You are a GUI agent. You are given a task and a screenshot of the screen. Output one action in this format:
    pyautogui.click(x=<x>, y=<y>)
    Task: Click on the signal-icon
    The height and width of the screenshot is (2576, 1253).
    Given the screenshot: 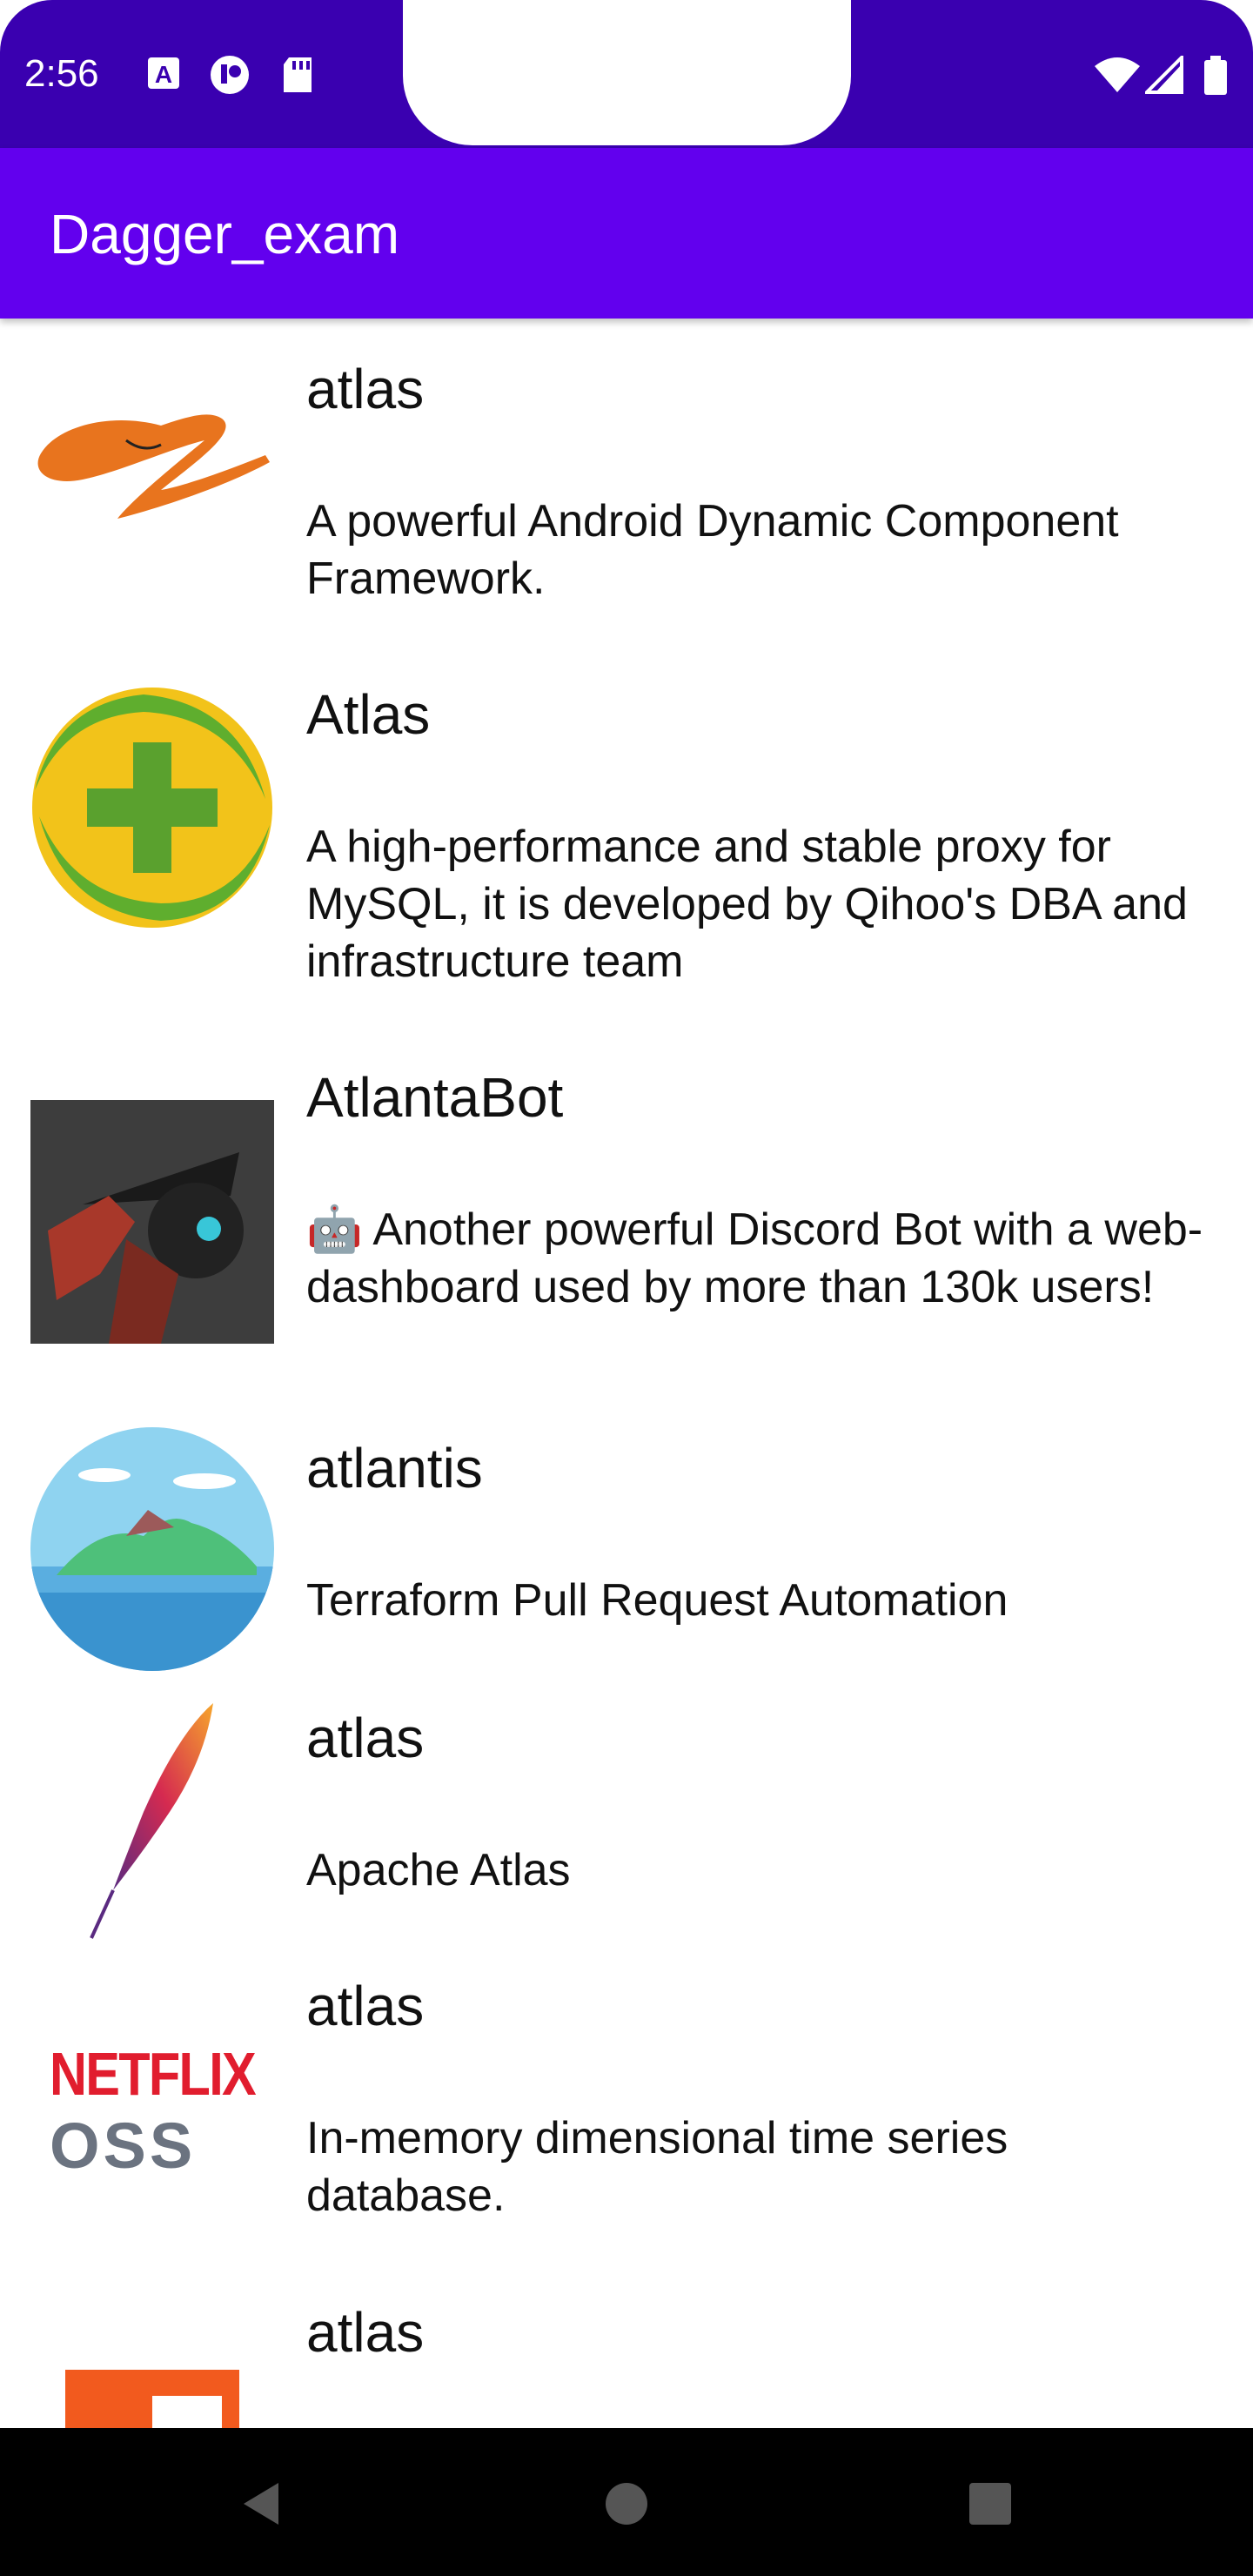 What is the action you would take?
    pyautogui.click(x=1164, y=75)
    